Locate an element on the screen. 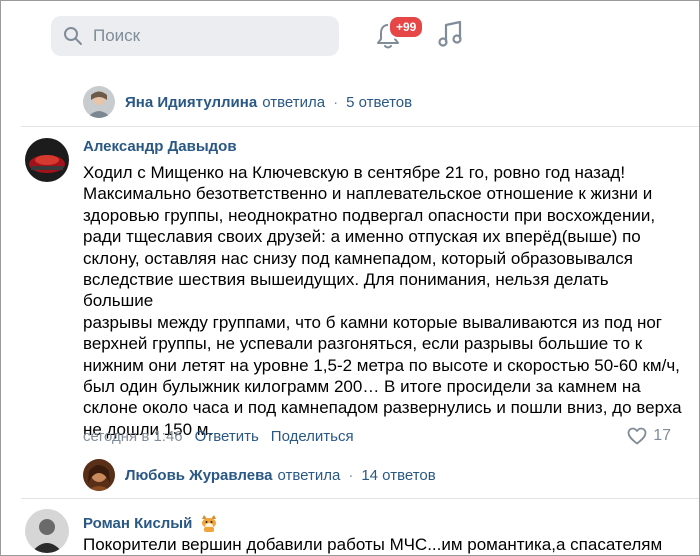 The height and width of the screenshot is (556, 700). reply-summary: Любовь Журавлева ответила · 14 ответов is located at coordinates (259, 475).